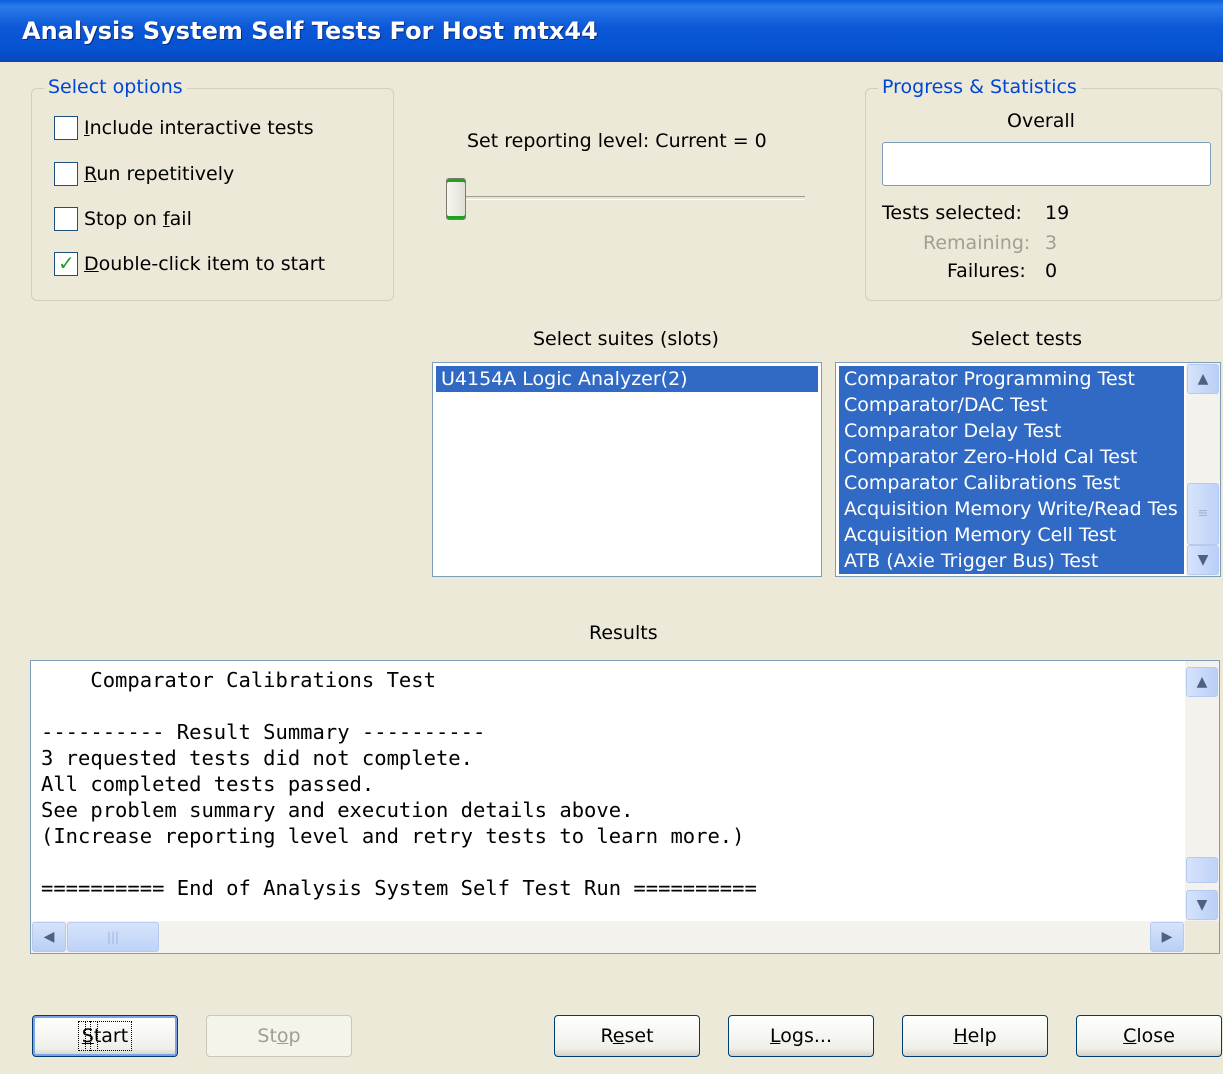 This screenshot has height=1074, width=1223. Describe the element at coordinates (1011, 561) in the screenshot. I see `test-item: ATB (Axie Trigger Bus) Test` at that location.